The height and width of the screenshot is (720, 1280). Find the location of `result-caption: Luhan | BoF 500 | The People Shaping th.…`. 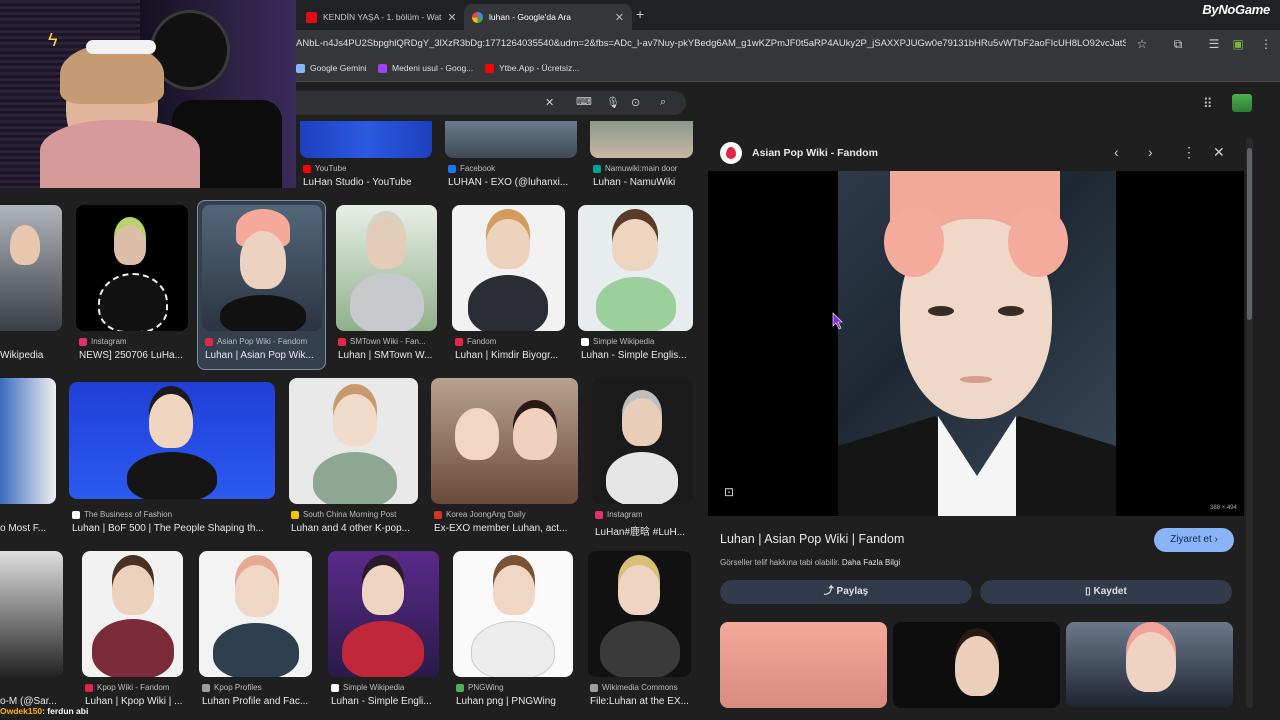

result-caption: Luhan | BoF 500 | The People Shaping th.… is located at coordinates (172, 528).